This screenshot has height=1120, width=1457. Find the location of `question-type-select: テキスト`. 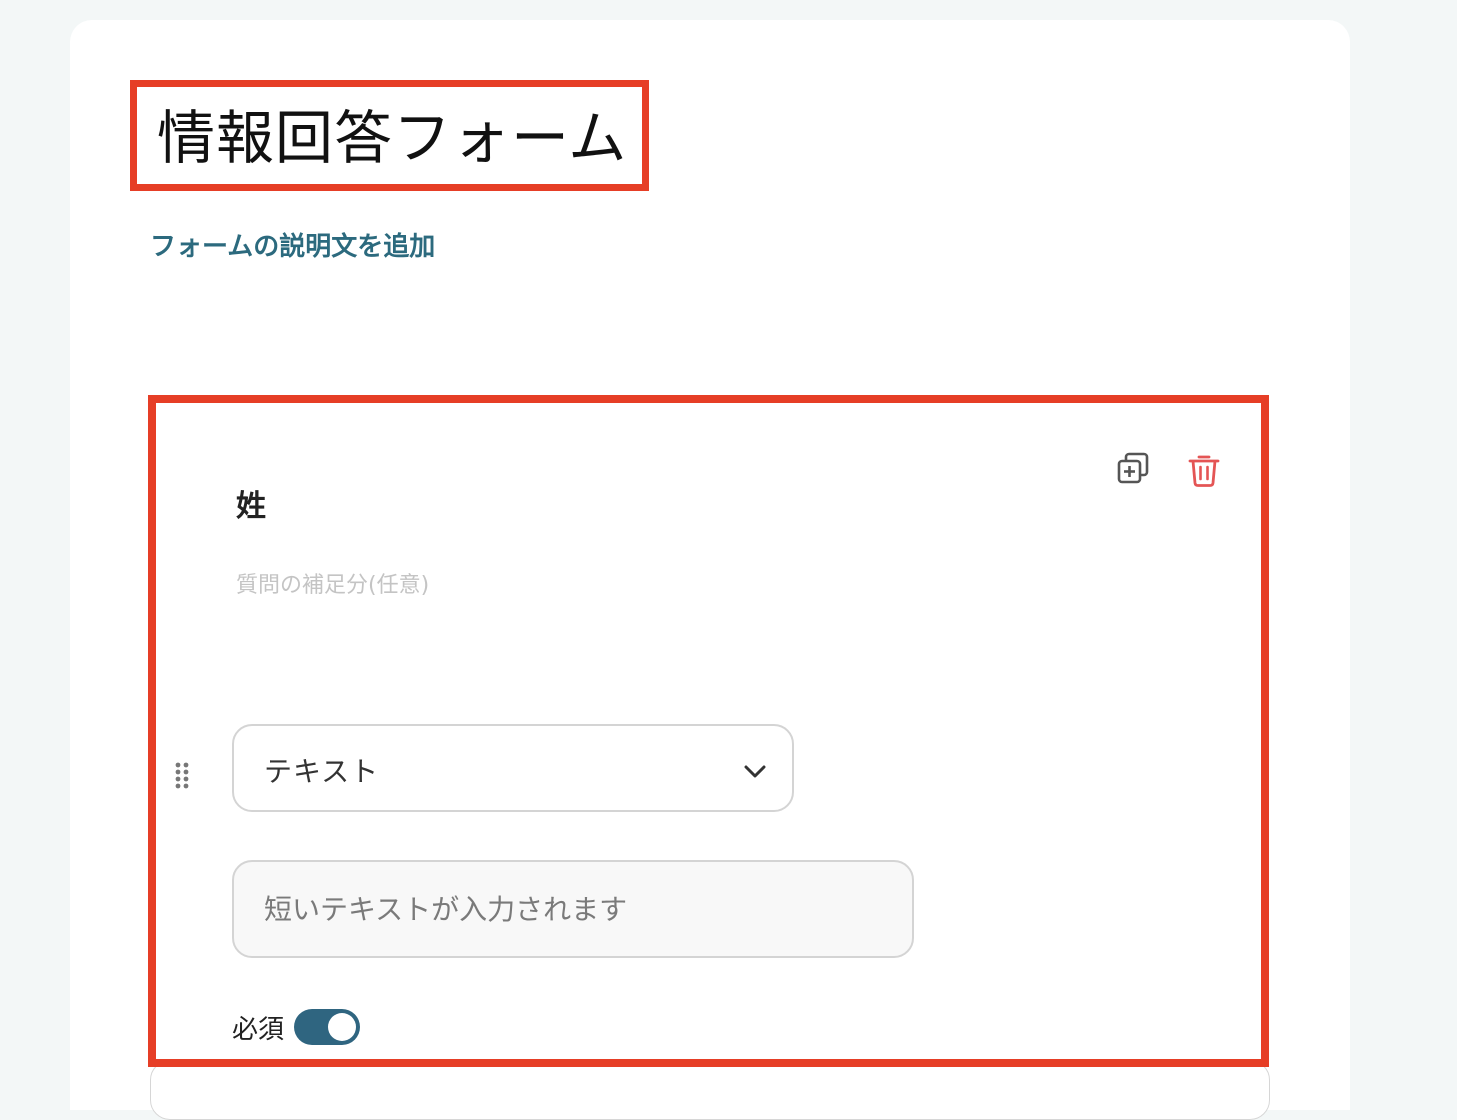

question-type-select: テキスト is located at coordinates (513, 768).